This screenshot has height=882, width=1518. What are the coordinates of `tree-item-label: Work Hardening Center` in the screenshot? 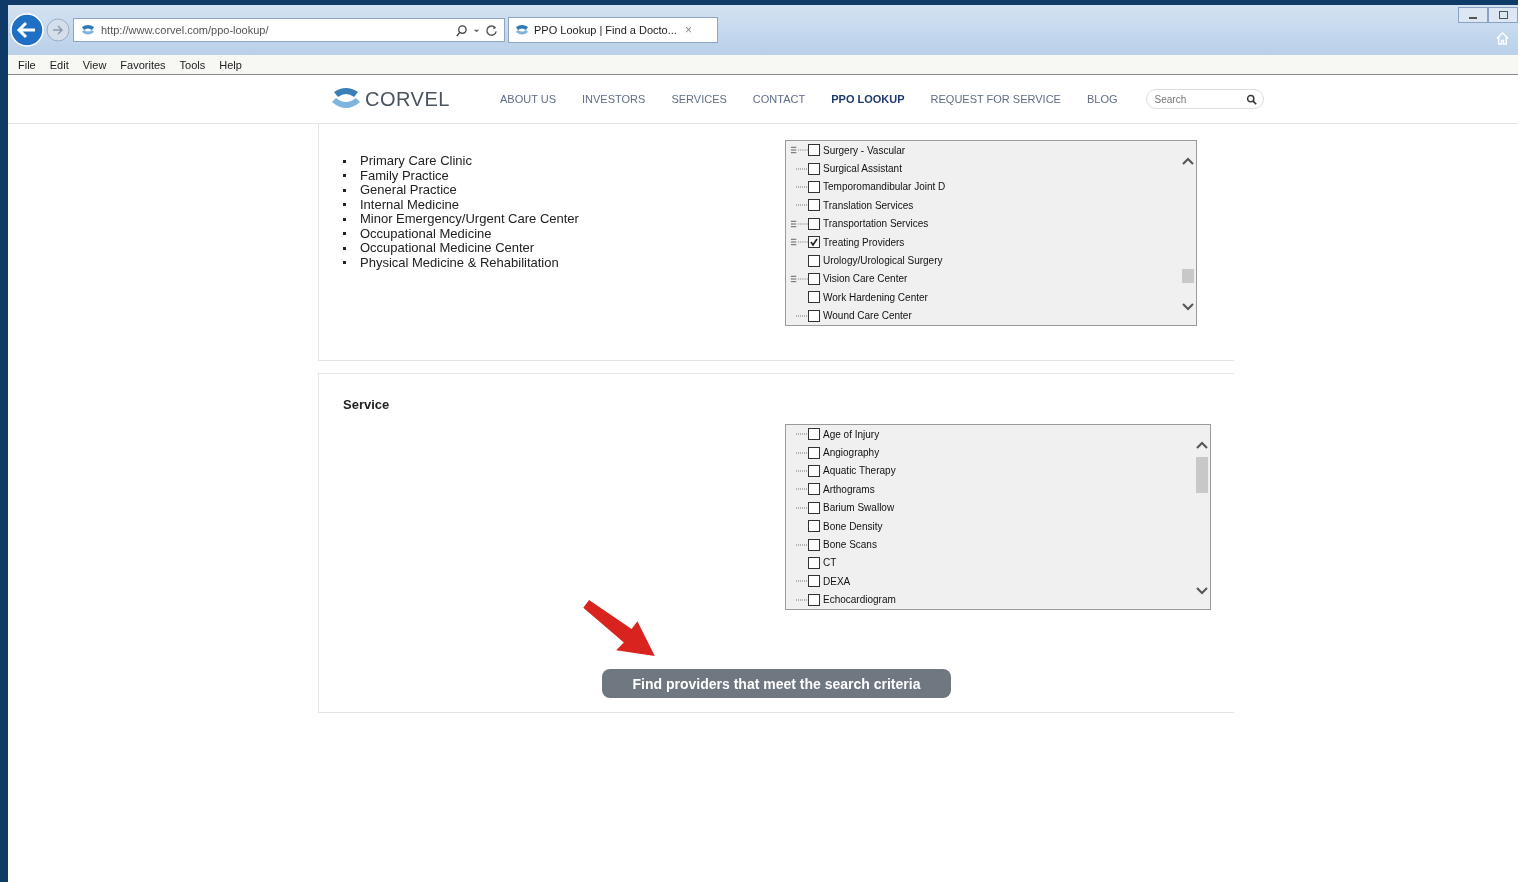 It's located at (875, 297).